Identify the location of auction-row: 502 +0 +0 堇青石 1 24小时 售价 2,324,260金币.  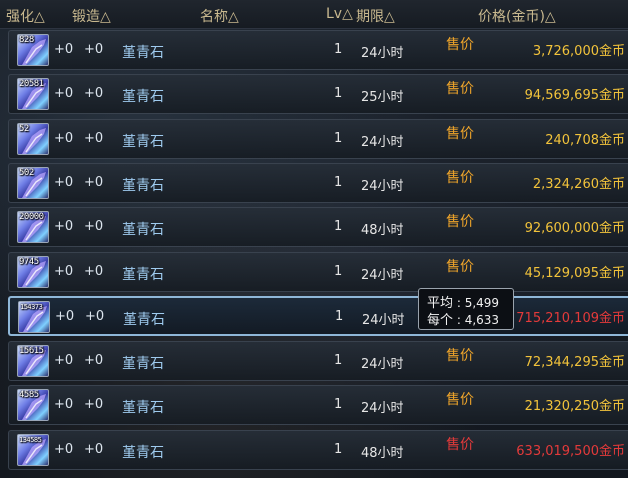
(318, 183).